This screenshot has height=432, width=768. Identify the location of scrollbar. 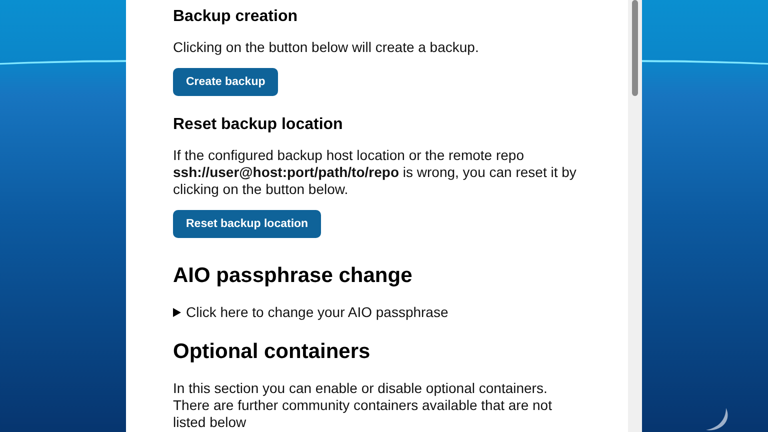
(635, 216).